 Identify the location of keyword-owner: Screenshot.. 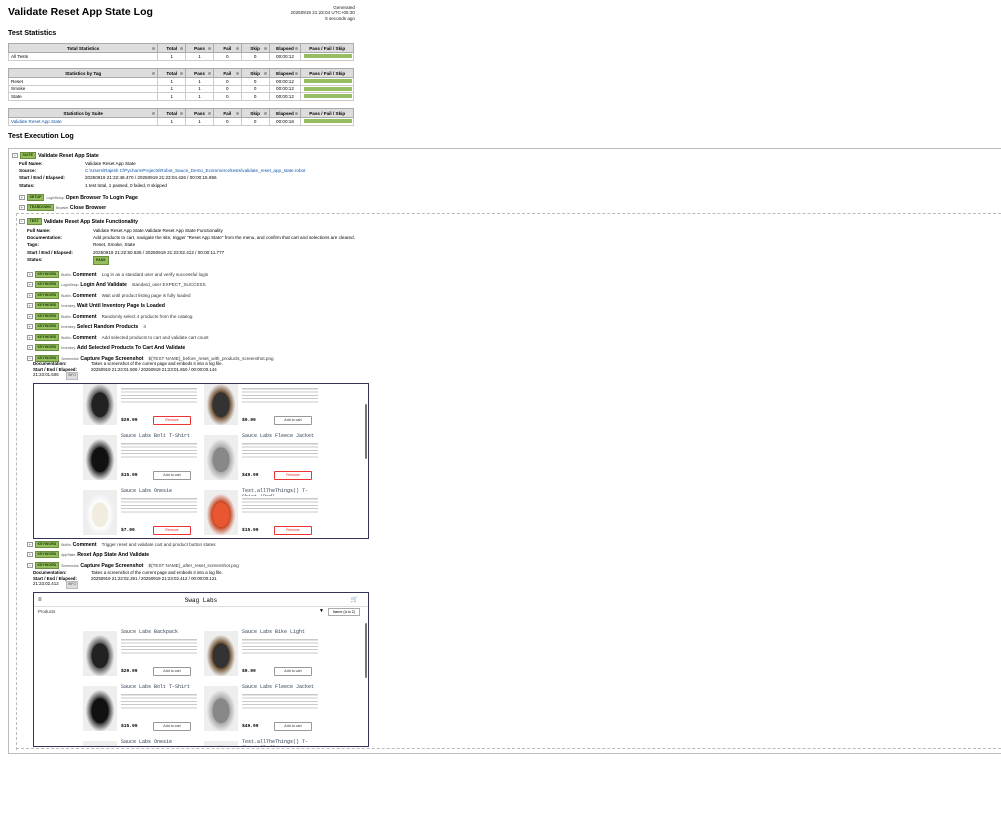
(70, 358).